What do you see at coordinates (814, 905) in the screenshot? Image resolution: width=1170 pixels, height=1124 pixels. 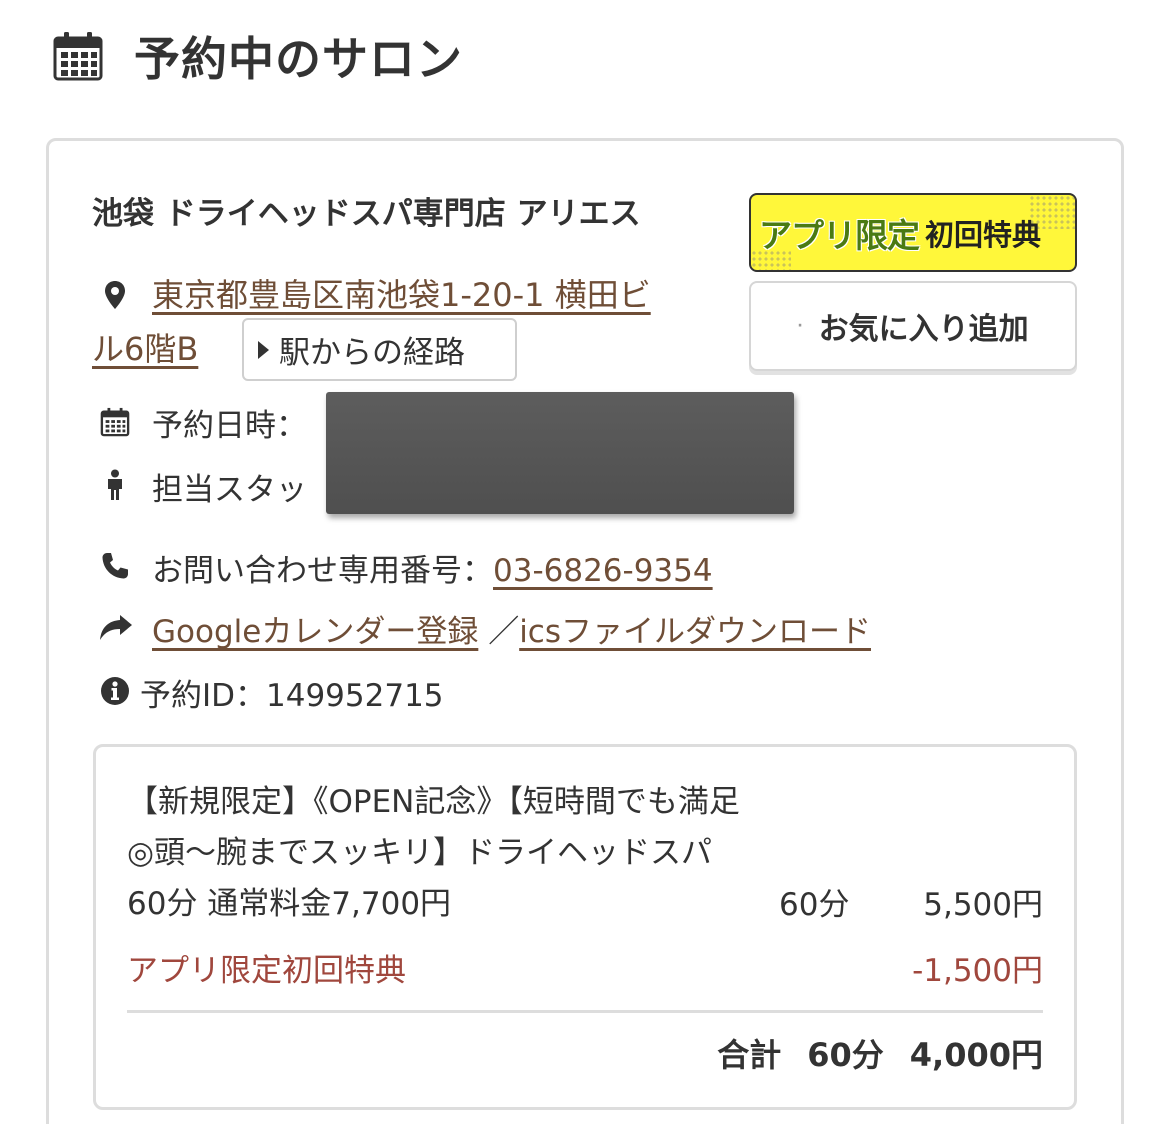 I see `menu-duration: 60分` at bounding box center [814, 905].